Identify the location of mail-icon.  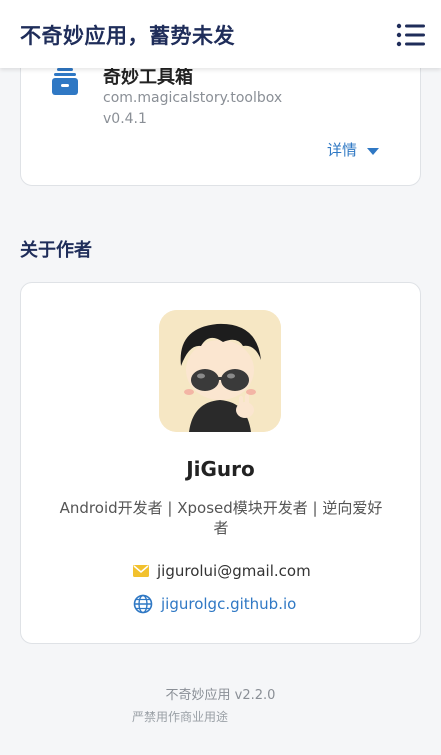
(141, 571).